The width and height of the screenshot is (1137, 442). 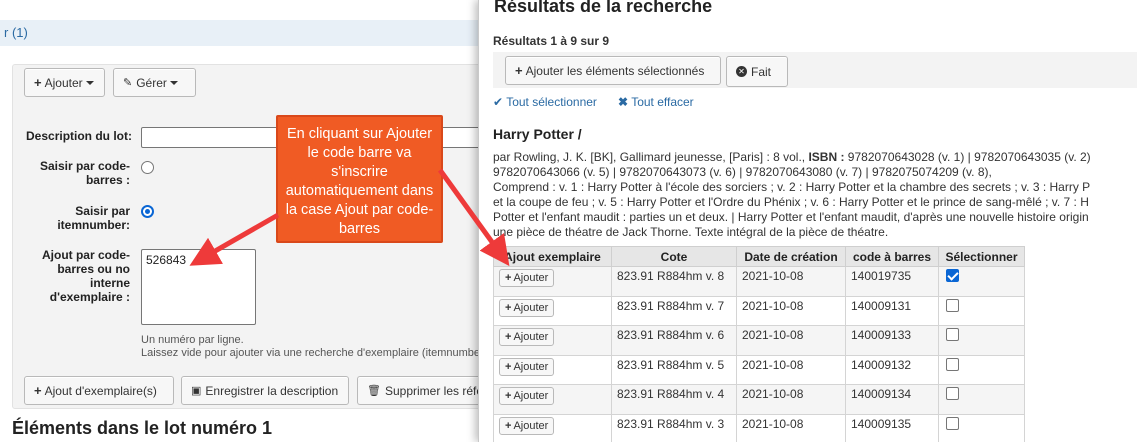 I want to click on add-items-button: + Ajout d'exemplaire(s), so click(x=99, y=390).